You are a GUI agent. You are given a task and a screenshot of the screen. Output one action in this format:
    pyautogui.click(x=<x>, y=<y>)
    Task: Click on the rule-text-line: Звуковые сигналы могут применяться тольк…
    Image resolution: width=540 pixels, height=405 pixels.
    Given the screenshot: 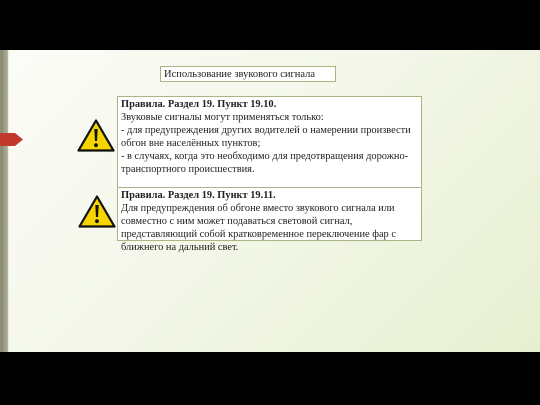 What is the action you would take?
    pyautogui.click(x=222, y=117)
    